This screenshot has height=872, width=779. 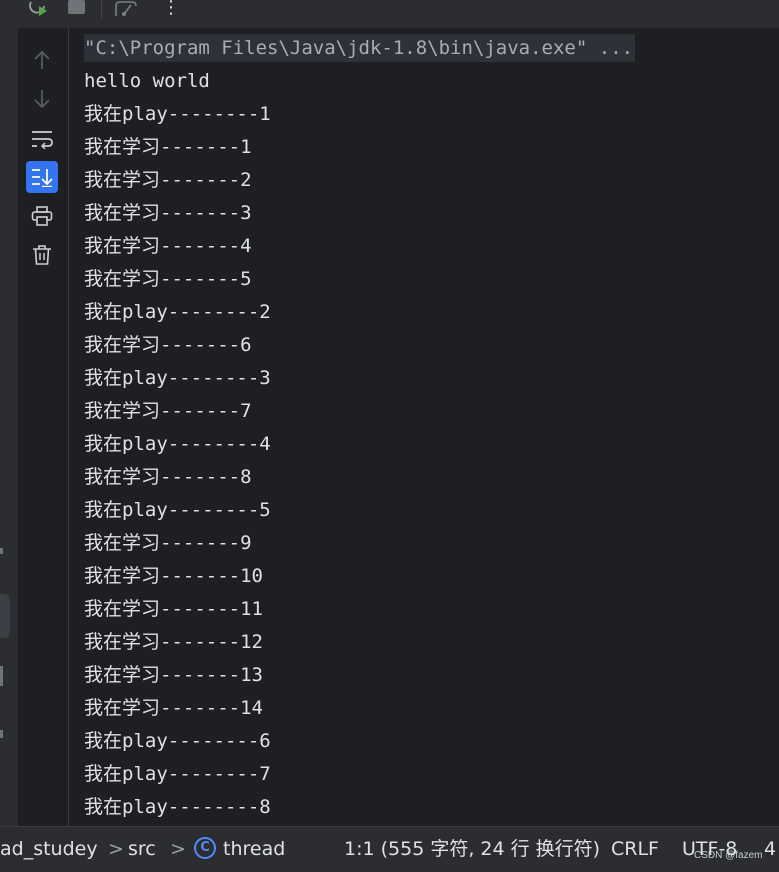 What do you see at coordinates (173, 642) in the screenshot?
I see `console-line: 我在学习-------12` at bounding box center [173, 642].